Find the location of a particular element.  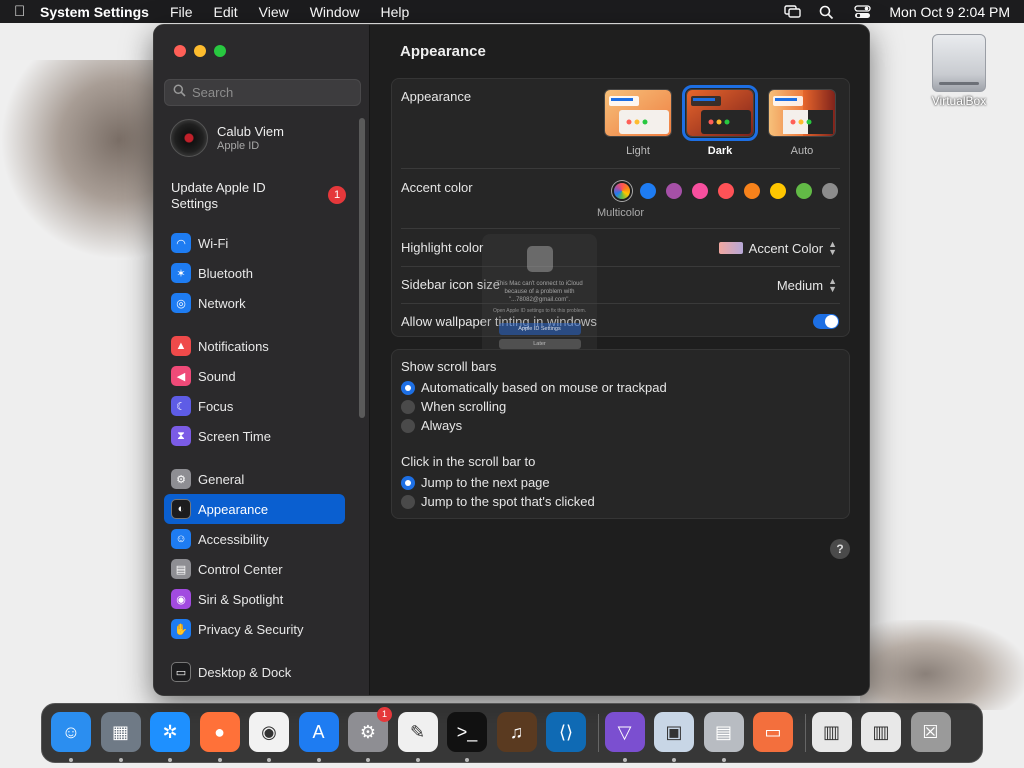

dock-ai-app-icon: ▽ is located at coordinates (624, 732).